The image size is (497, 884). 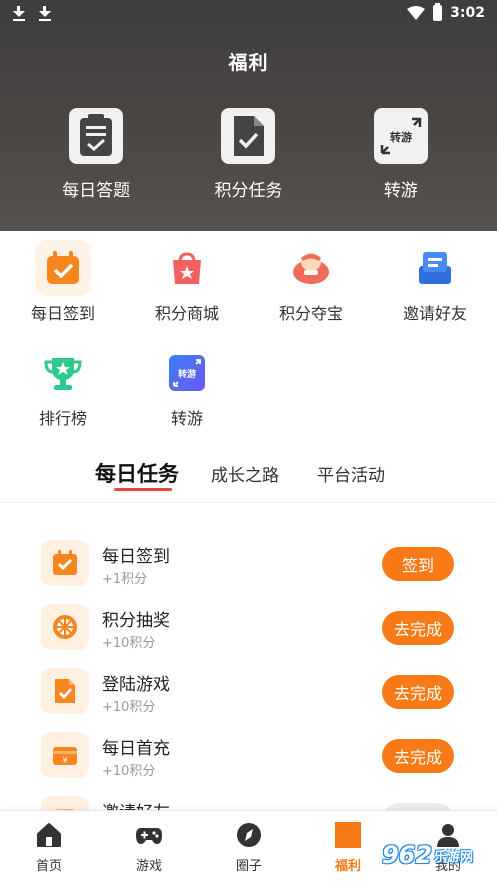 I want to click on grid-item-label: 每日签到, so click(x=62, y=313).